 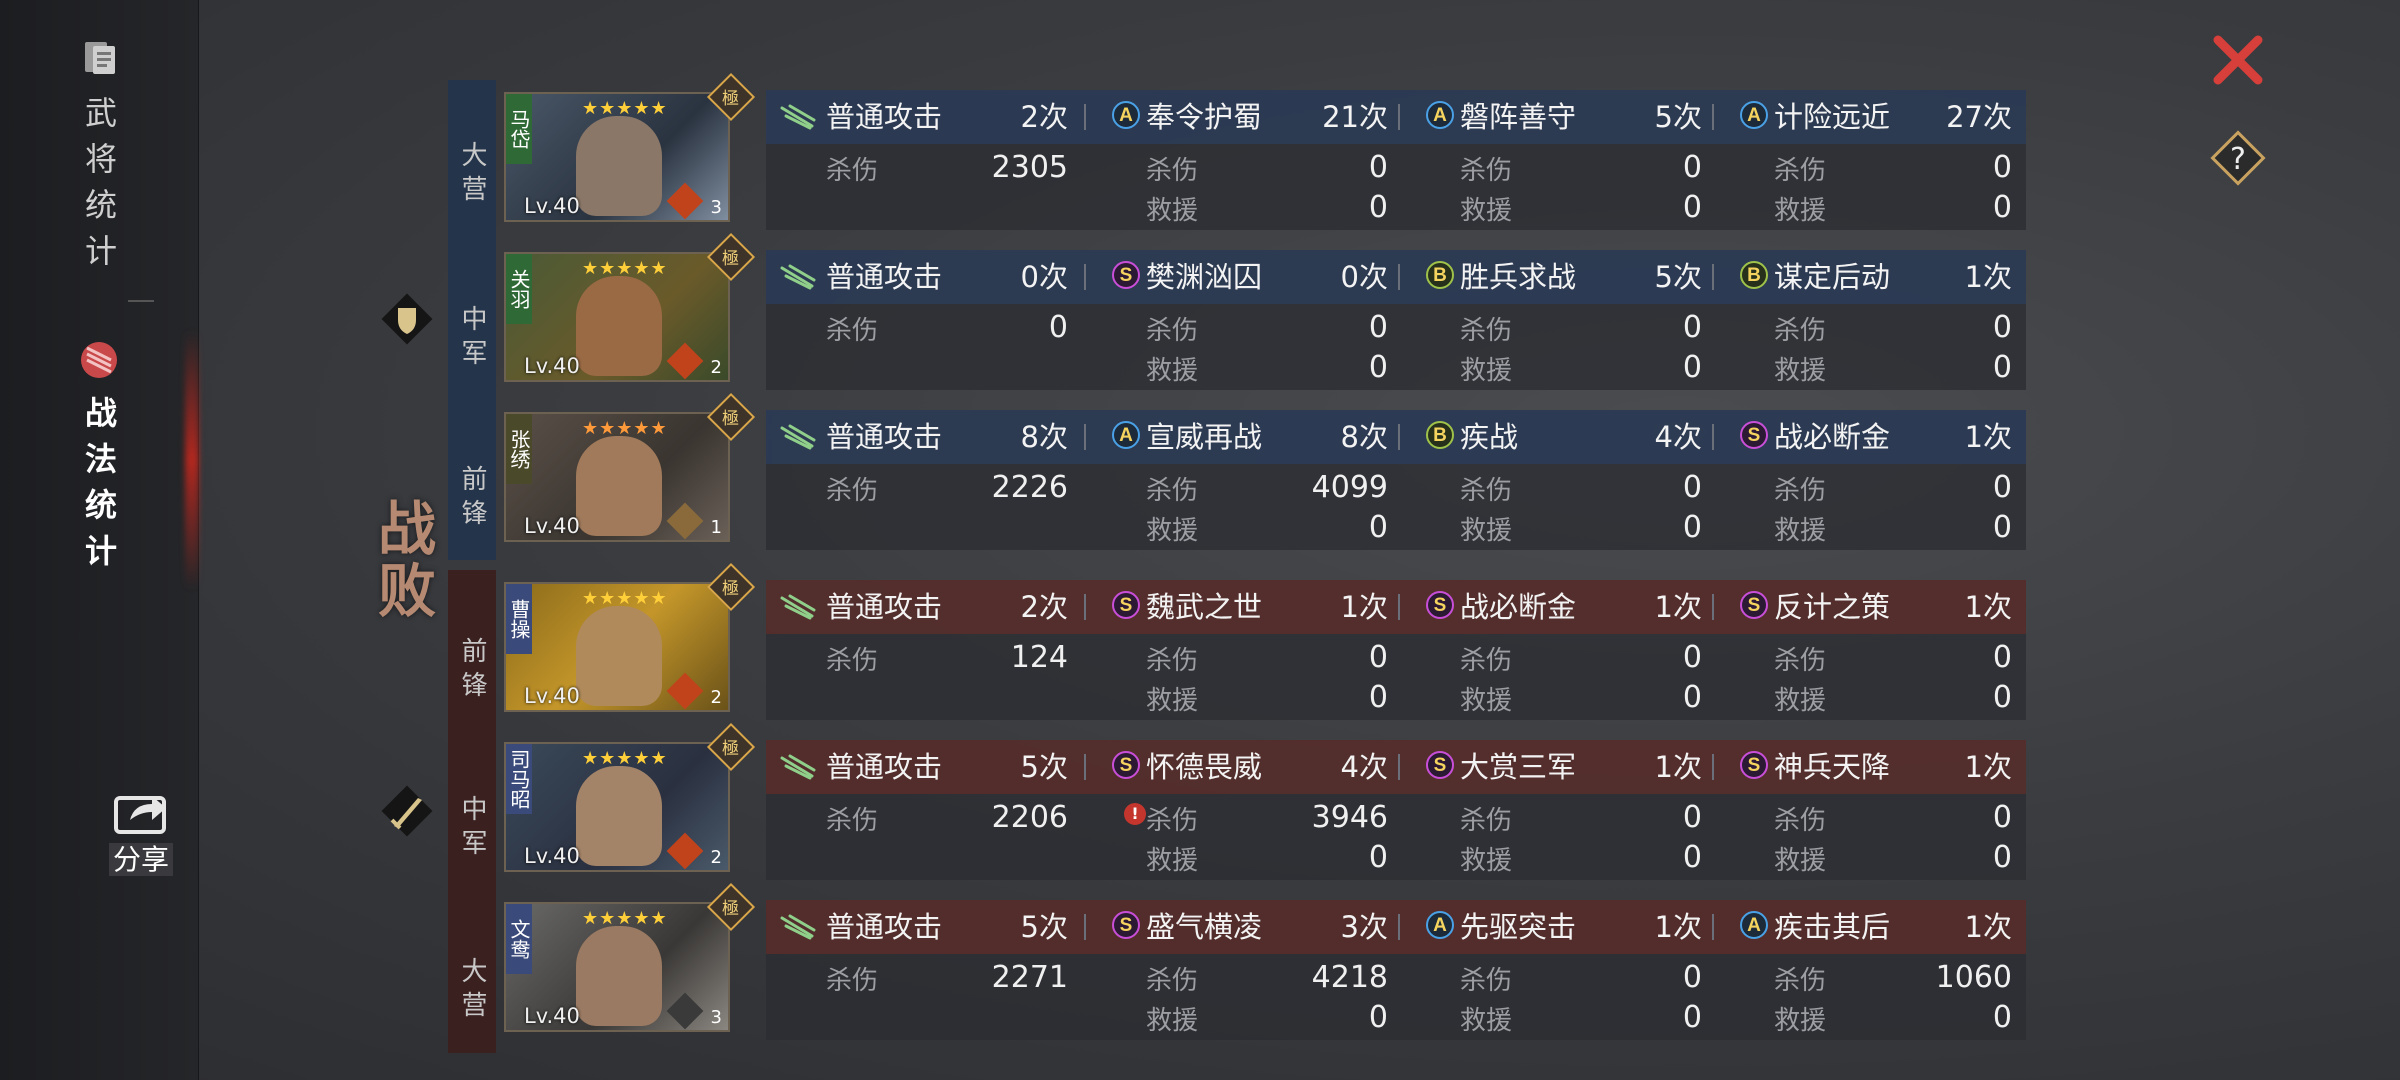 I want to click on position-label: 中军, so click(x=472, y=829).